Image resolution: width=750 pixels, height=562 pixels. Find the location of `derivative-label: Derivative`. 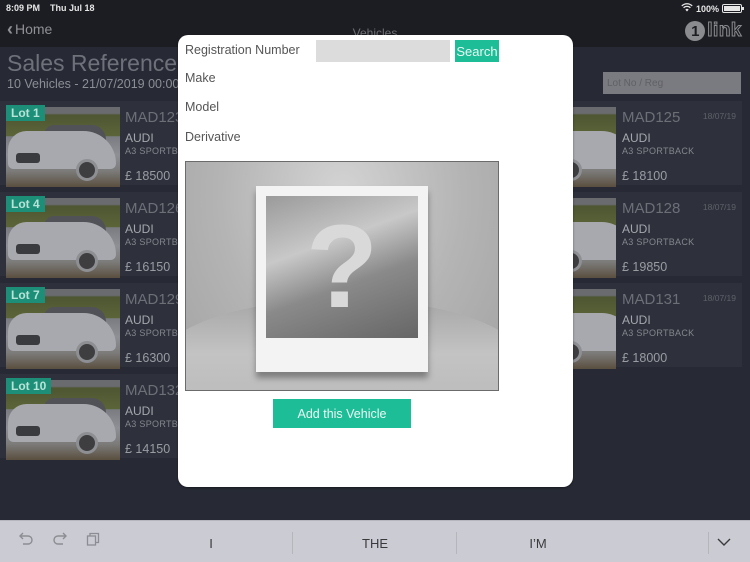

derivative-label: Derivative is located at coordinates (213, 137).